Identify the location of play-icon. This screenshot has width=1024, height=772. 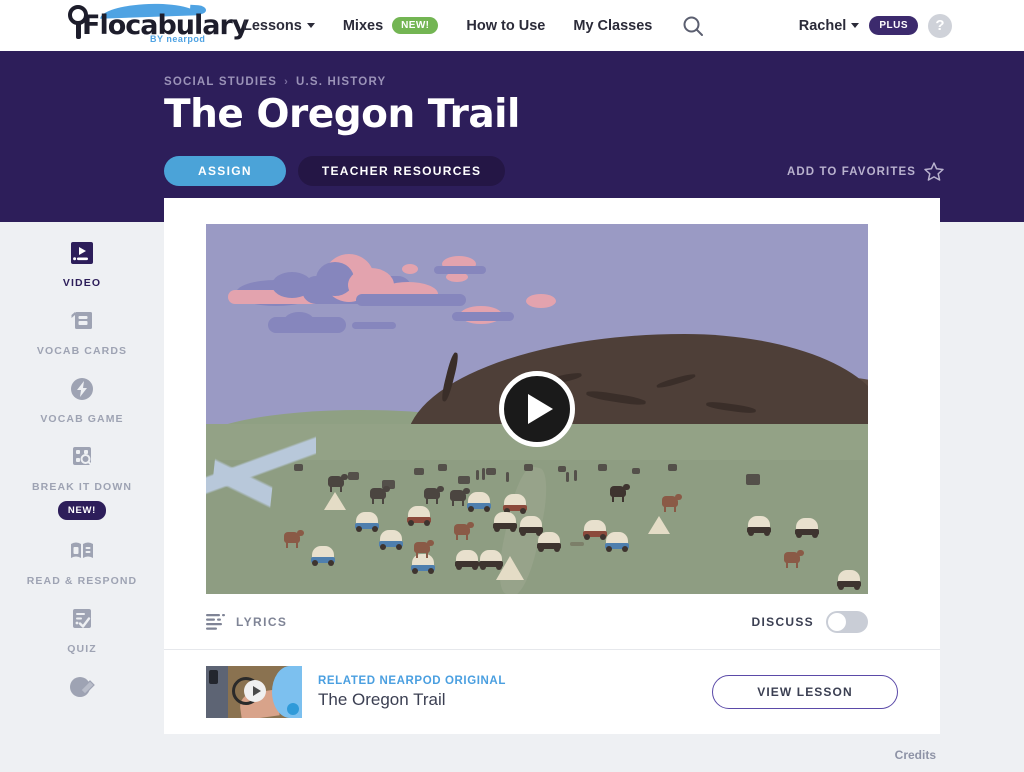
(540, 409).